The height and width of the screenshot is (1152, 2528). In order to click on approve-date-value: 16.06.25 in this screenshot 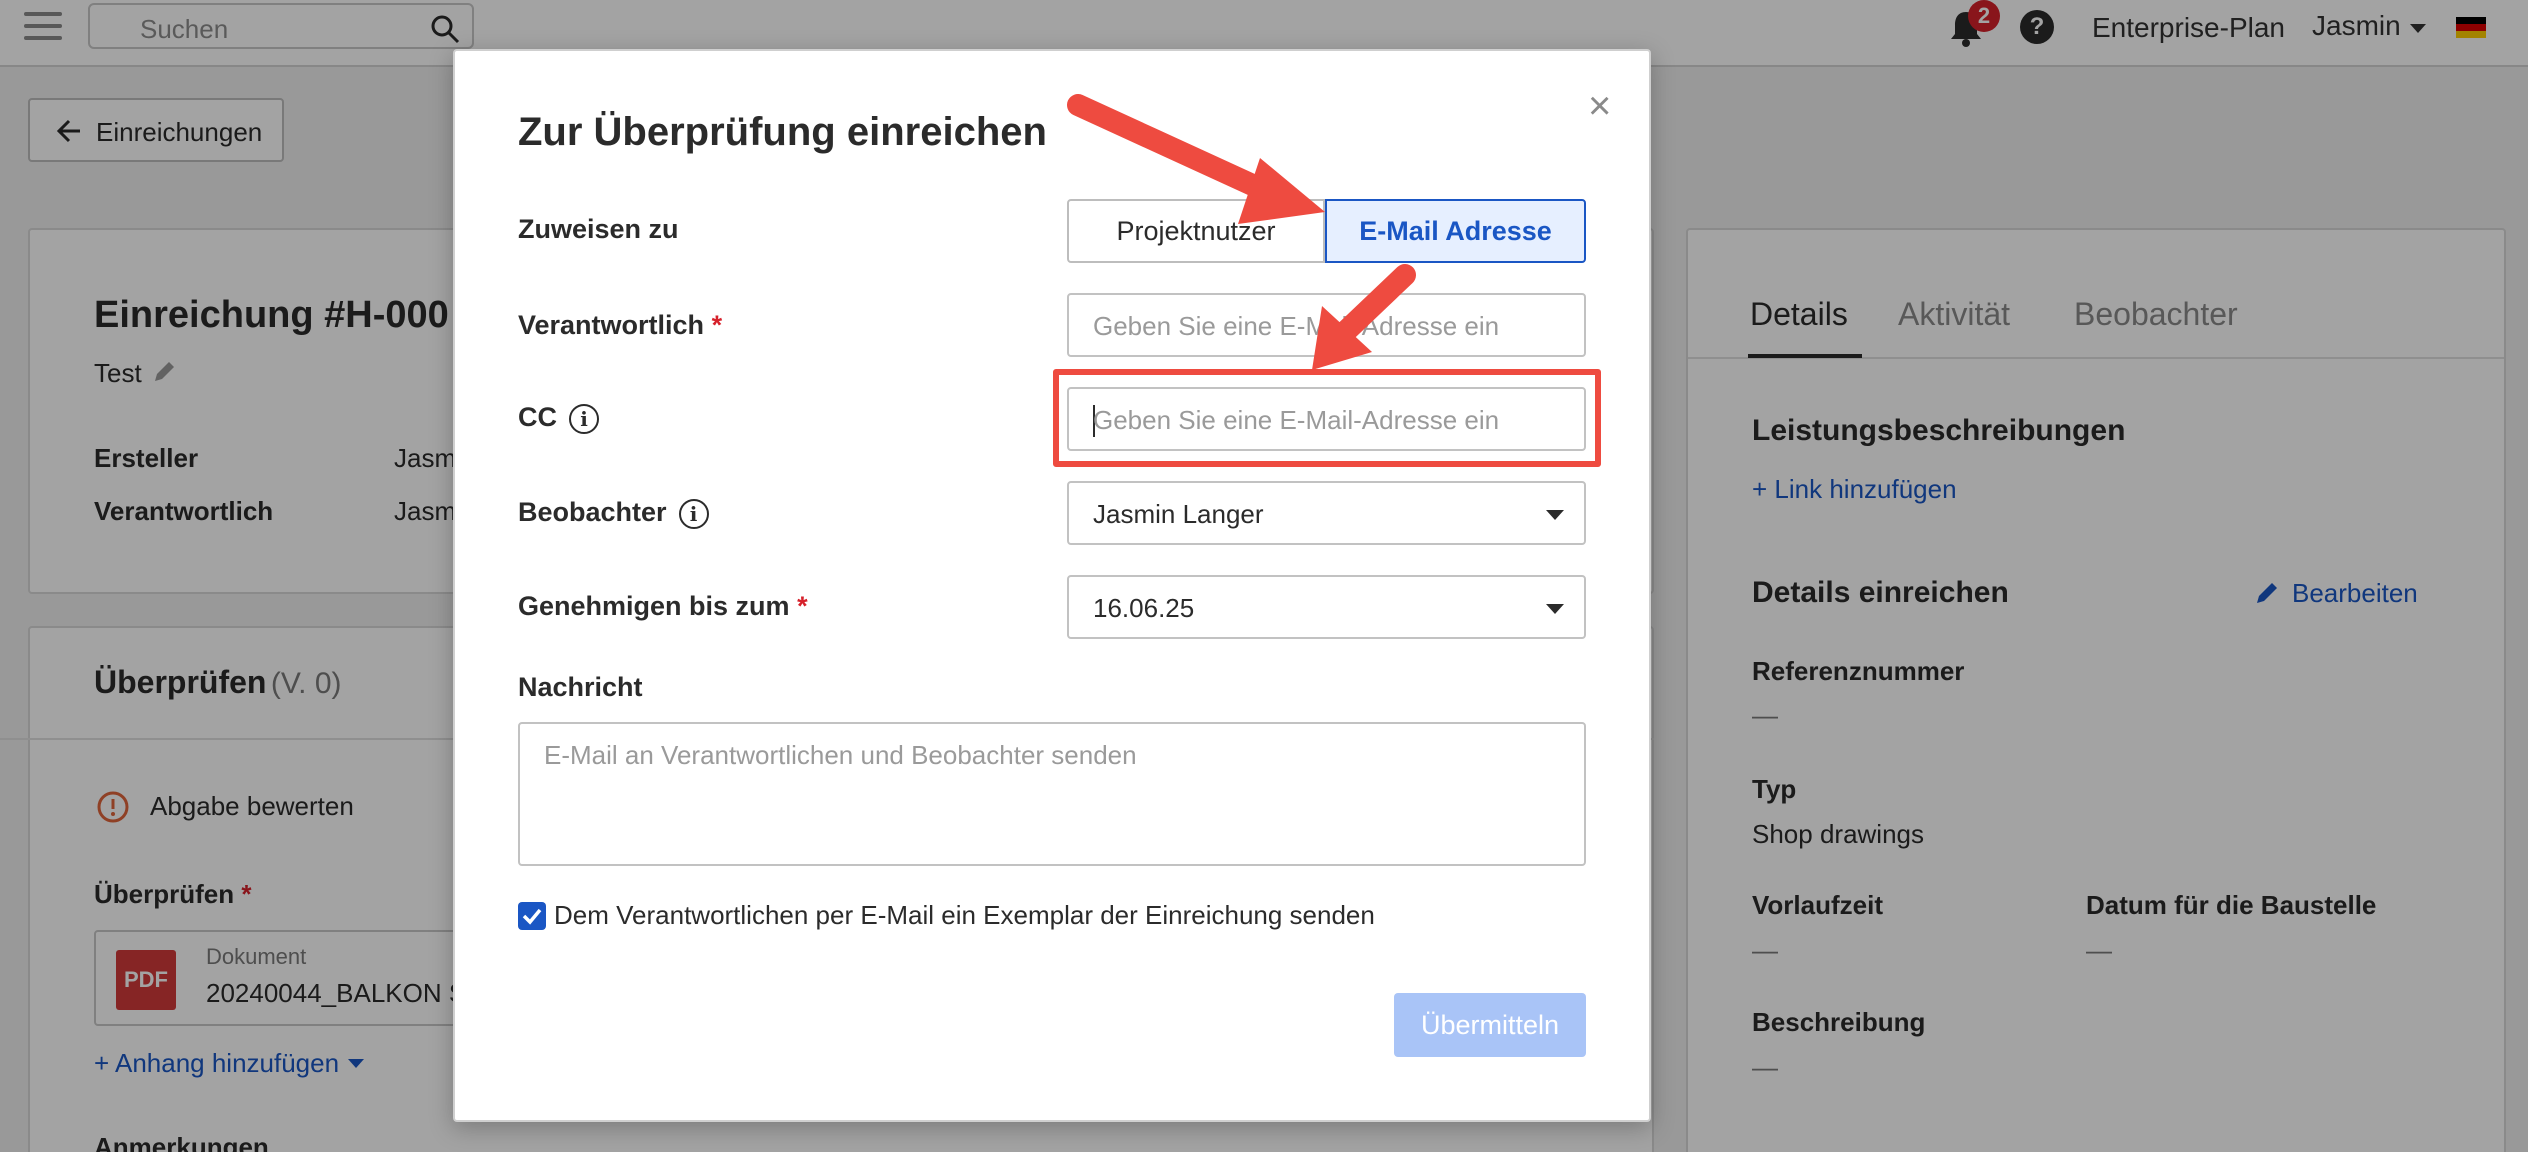, I will do `click(1144, 608)`.